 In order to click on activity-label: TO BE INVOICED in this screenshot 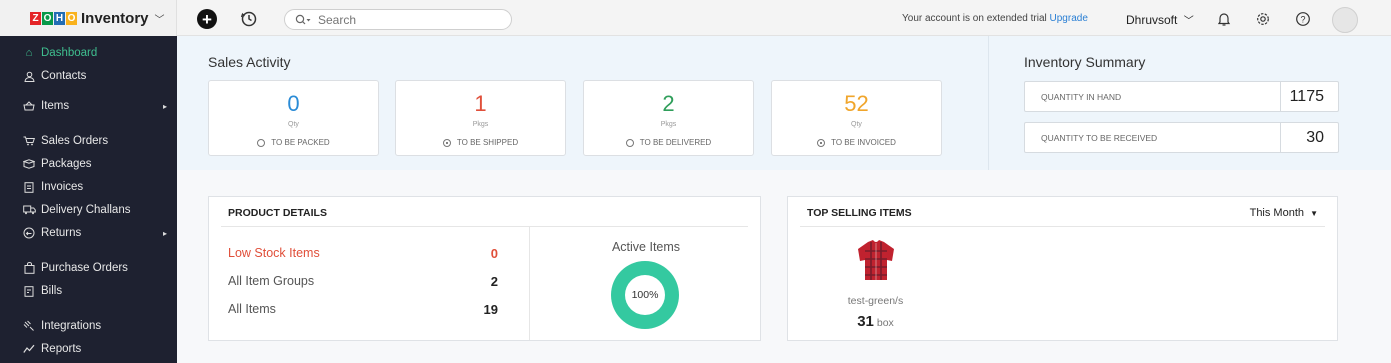, I will do `click(856, 142)`.